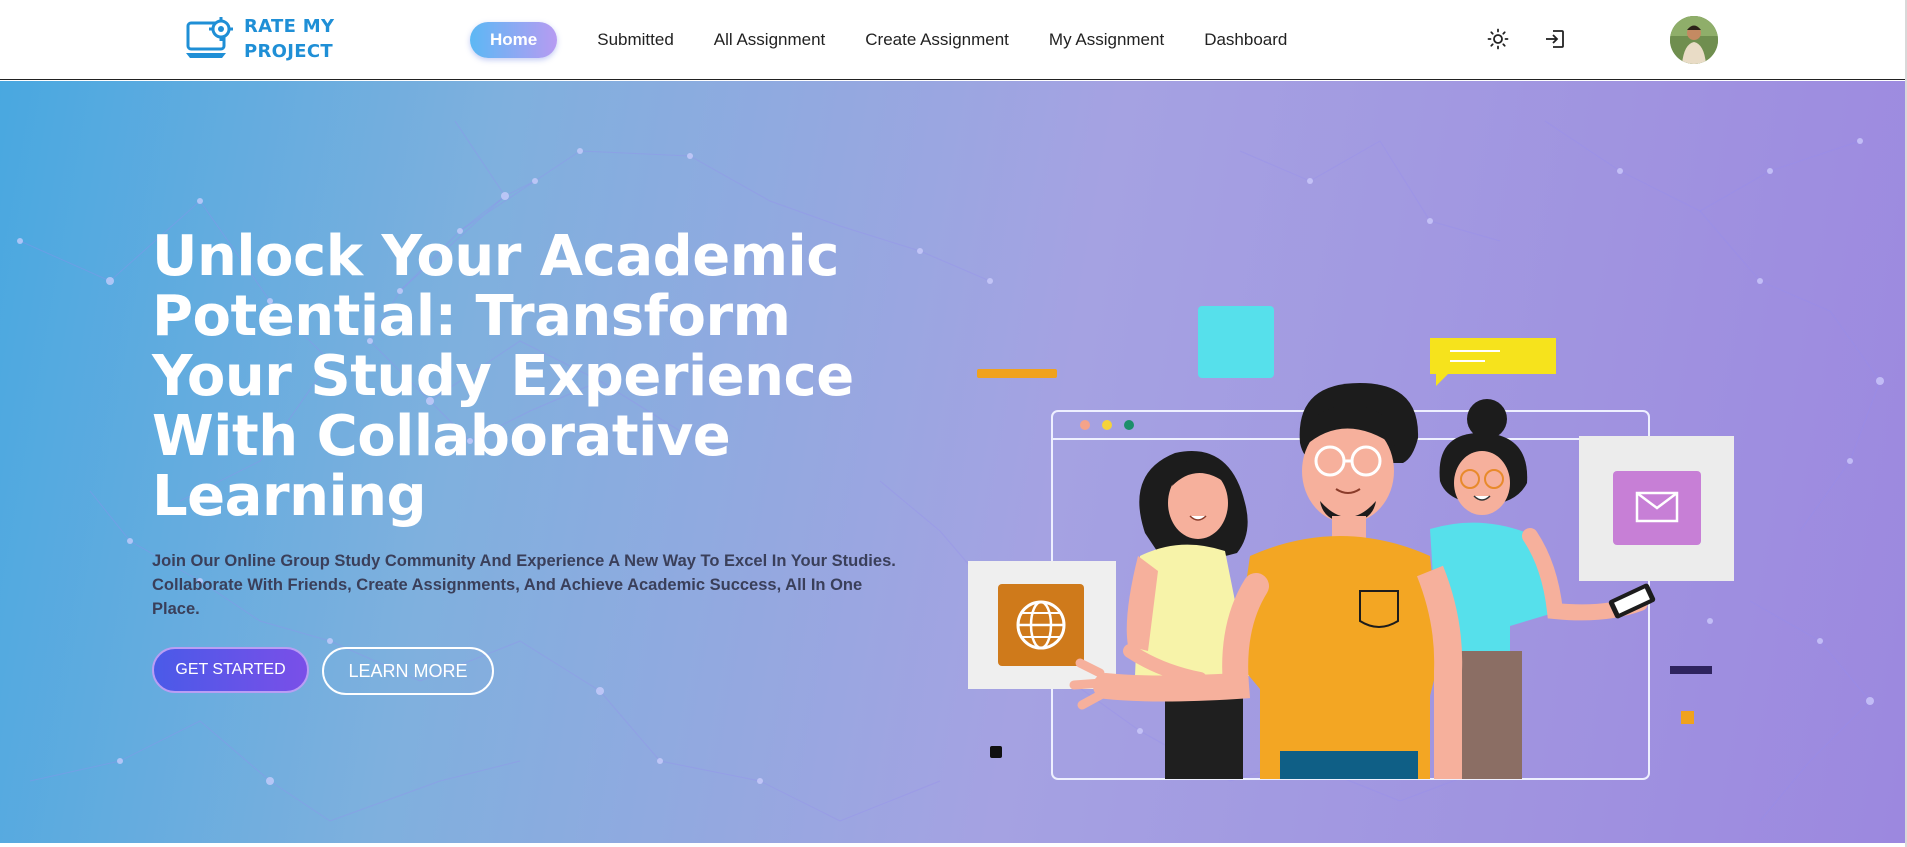 The image size is (1907, 847). What do you see at coordinates (635, 40) in the screenshot?
I see `nav-item-submitted: Submitted` at bounding box center [635, 40].